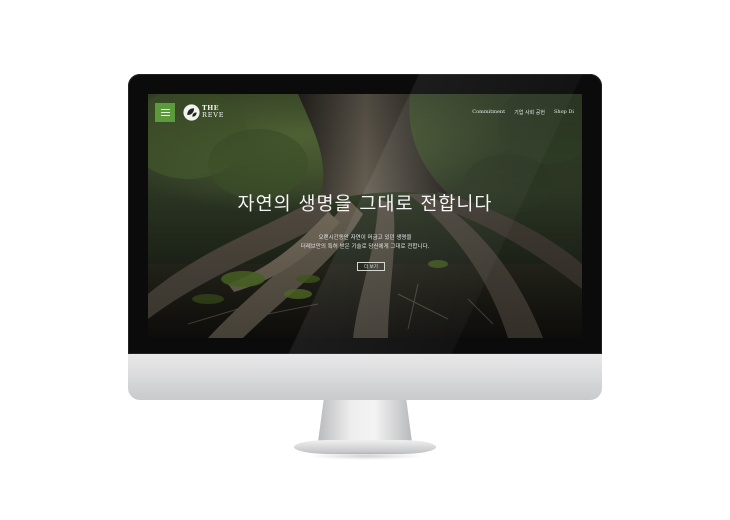 The height and width of the screenshot is (520, 730). Describe the element at coordinates (529, 112) in the screenshot. I see `nav-item-csr: 기업 사회 공헌` at that location.